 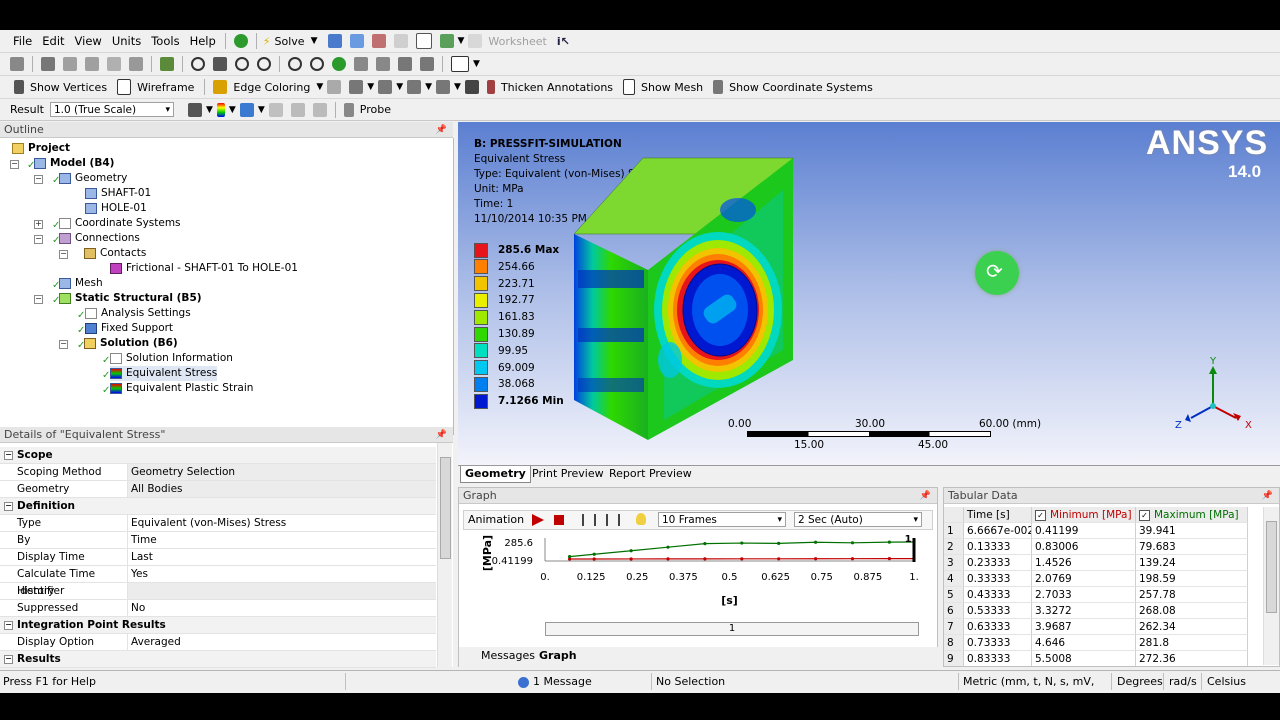 I want to click on scrollbar-thumb, so click(x=1271, y=567).